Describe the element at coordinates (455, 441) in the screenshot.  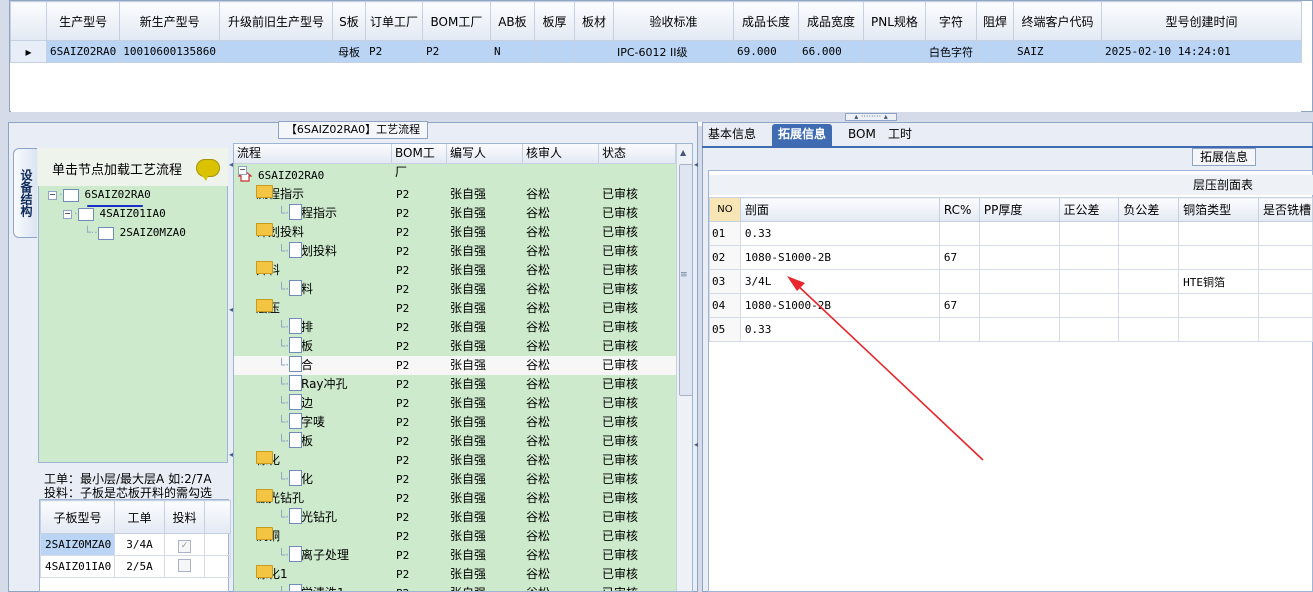
I see `process-step-row: └·烘板P2张自强谷松已审核` at that location.